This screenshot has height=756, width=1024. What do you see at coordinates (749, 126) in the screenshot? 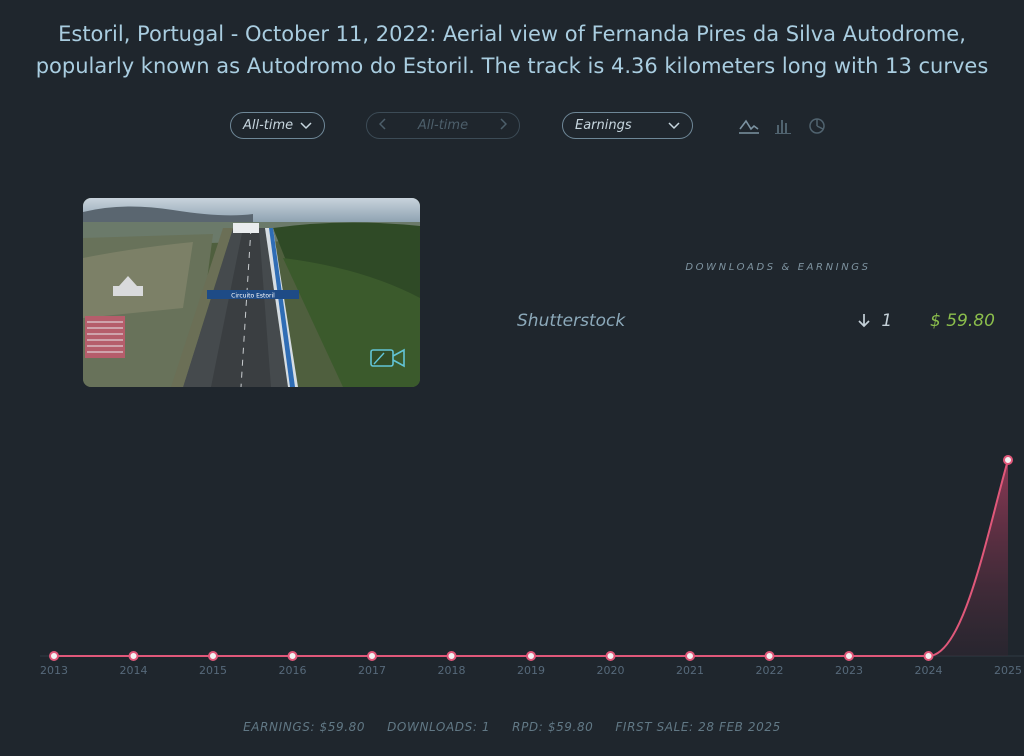
I see `line-chart-icon` at bounding box center [749, 126].